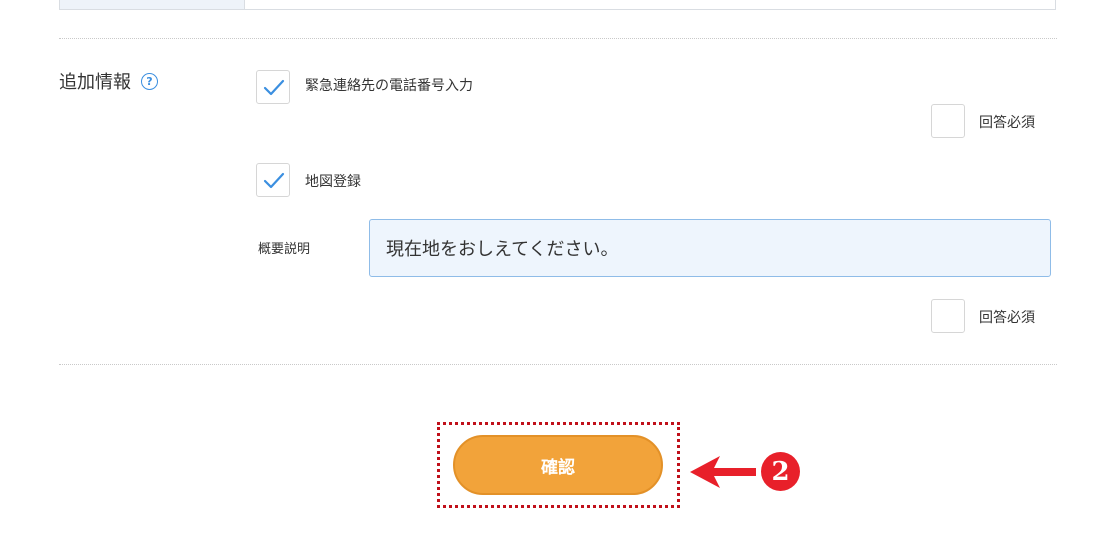 The image size is (1118, 541). Describe the element at coordinates (1007, 123) in the screenshot. I see `emergency-contact-required-label: 回答必須` at that location.